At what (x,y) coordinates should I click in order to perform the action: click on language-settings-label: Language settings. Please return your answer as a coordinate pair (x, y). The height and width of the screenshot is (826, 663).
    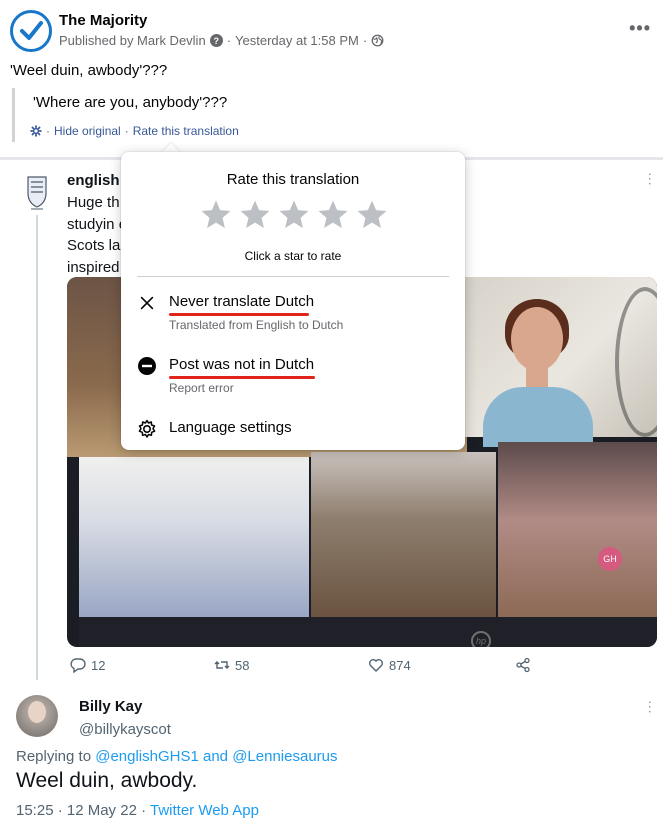
    Looking at the image, I should click on (230, 427).